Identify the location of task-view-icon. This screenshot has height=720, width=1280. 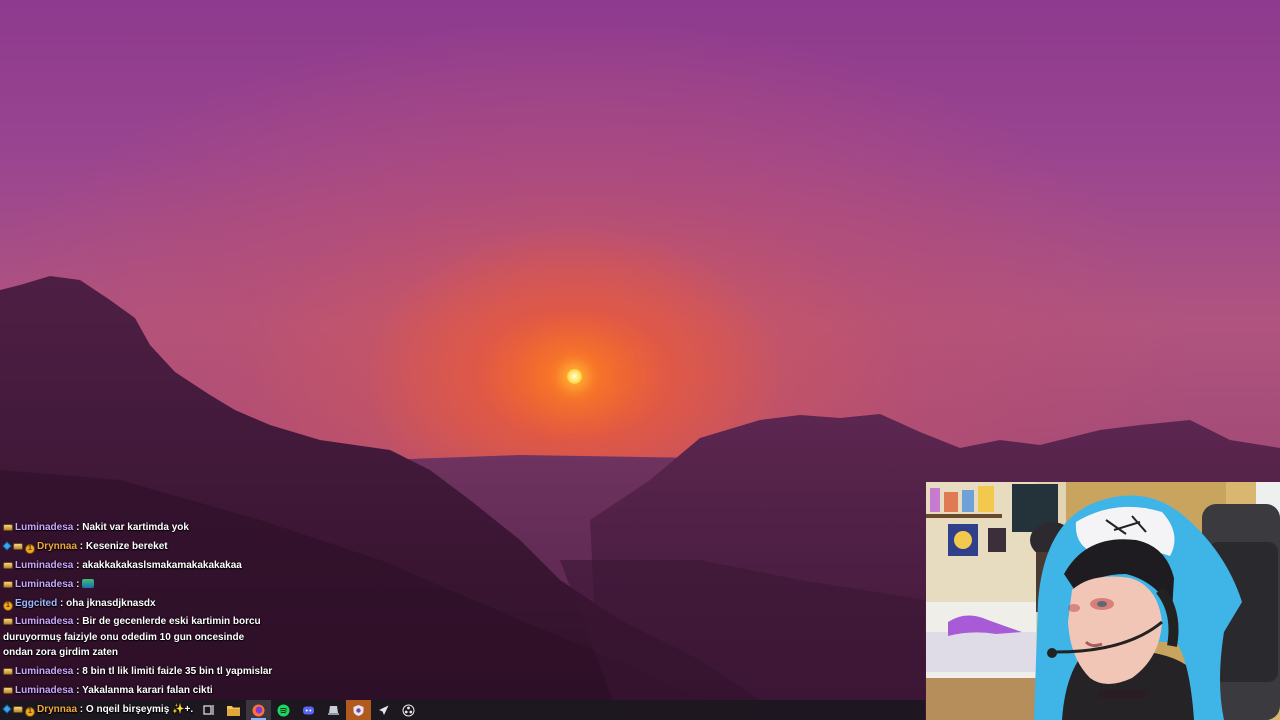
(208, 710).